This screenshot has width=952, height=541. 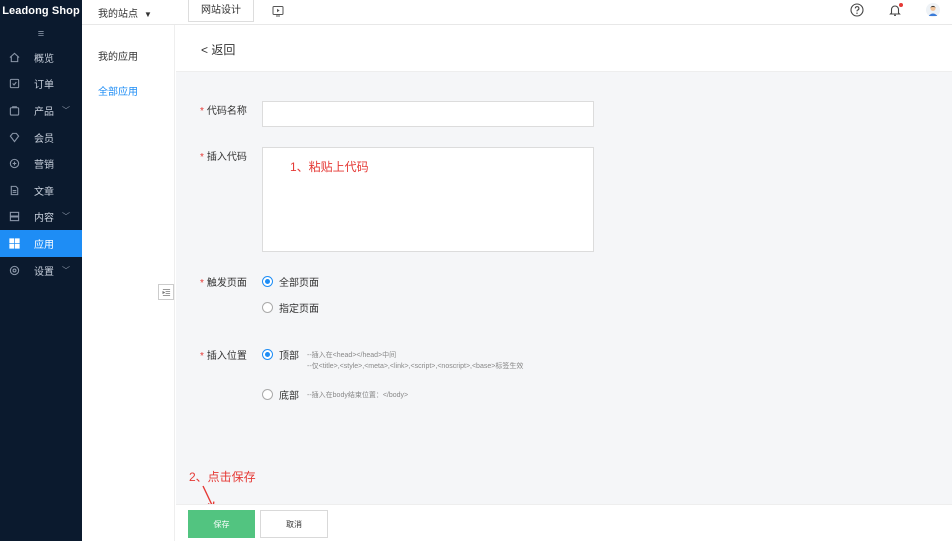 I want to click on sidebar-item-articles: 文章, so click(x=41, y=190).